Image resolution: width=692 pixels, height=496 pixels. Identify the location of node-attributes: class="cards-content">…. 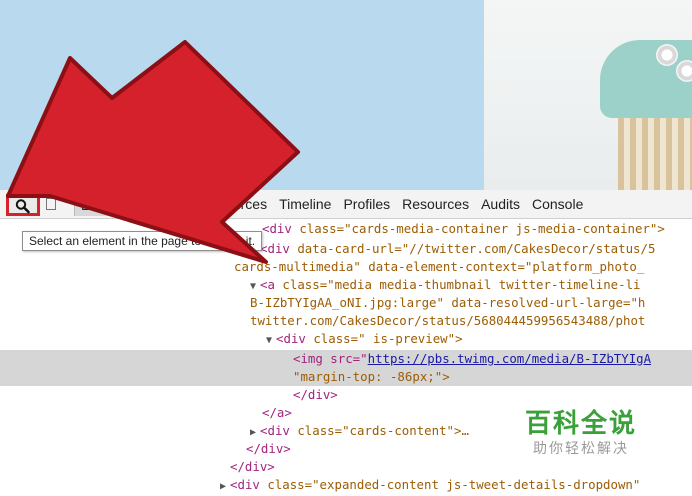
(383, 430).